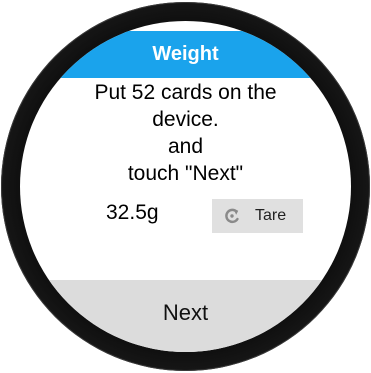 This screenshot has height=373, width=371. I want to click on title-bar: Weight, so click(185, 54).